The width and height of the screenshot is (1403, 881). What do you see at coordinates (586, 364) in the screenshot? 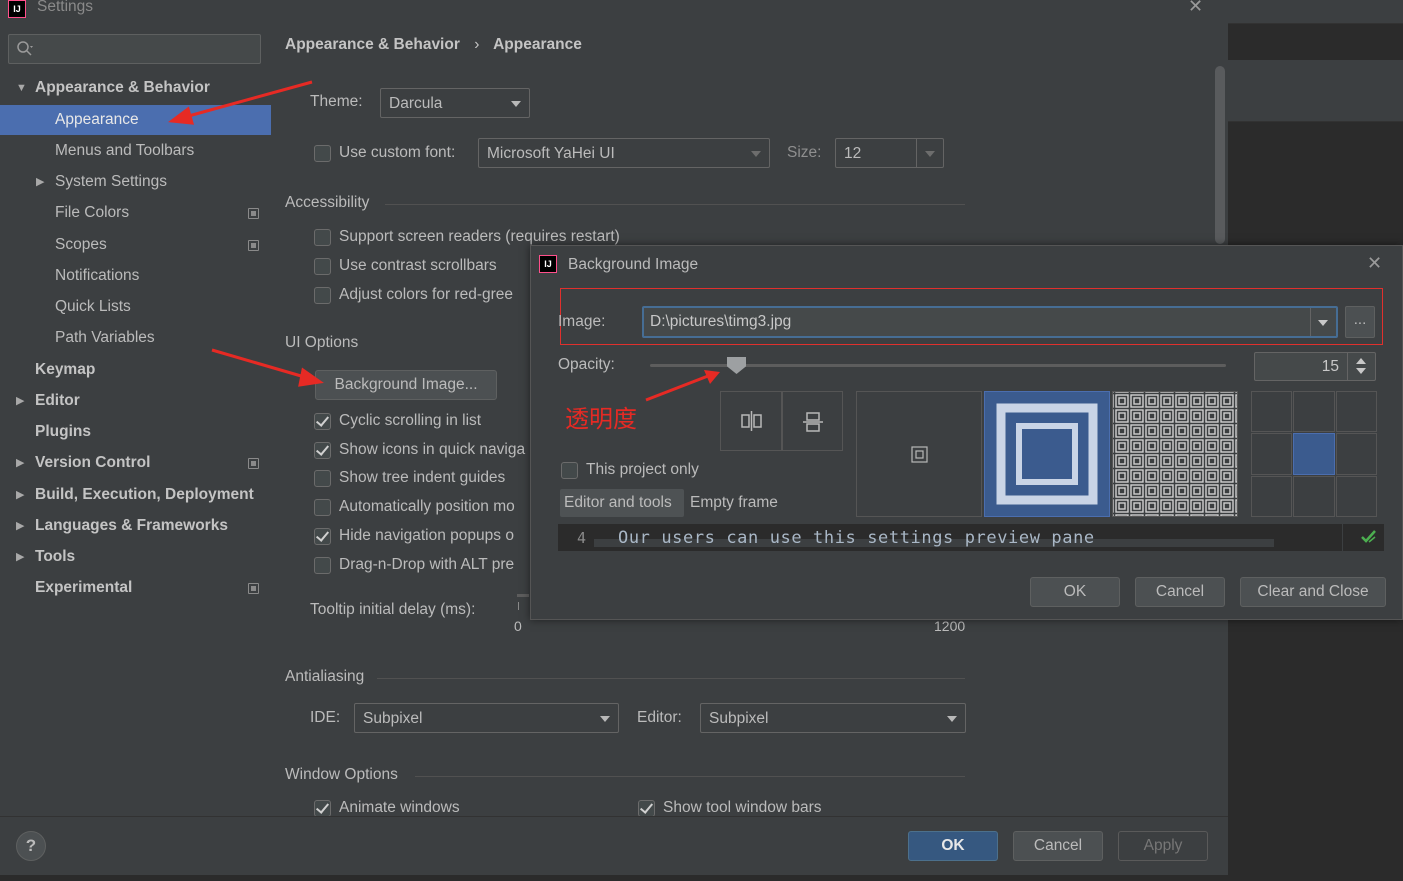
I see `opacity-label: Opacity:` at bounding box center [586, 364].